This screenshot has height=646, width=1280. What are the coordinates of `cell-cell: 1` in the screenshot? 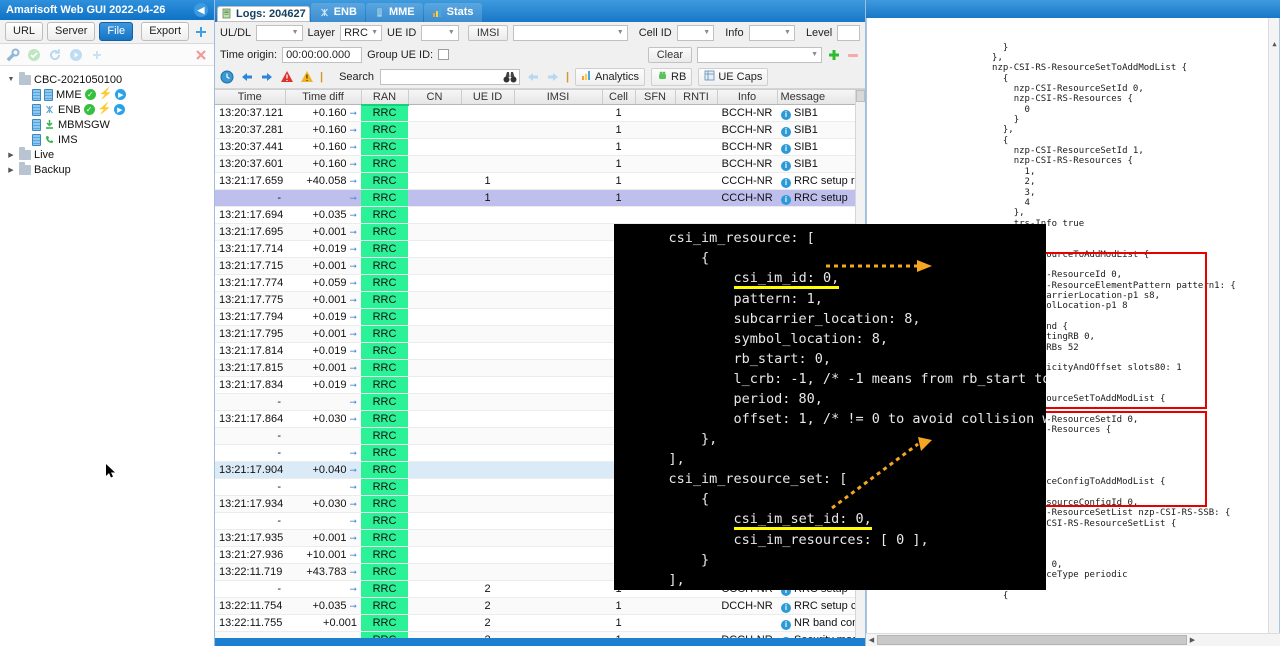 It's located at (618, 606).